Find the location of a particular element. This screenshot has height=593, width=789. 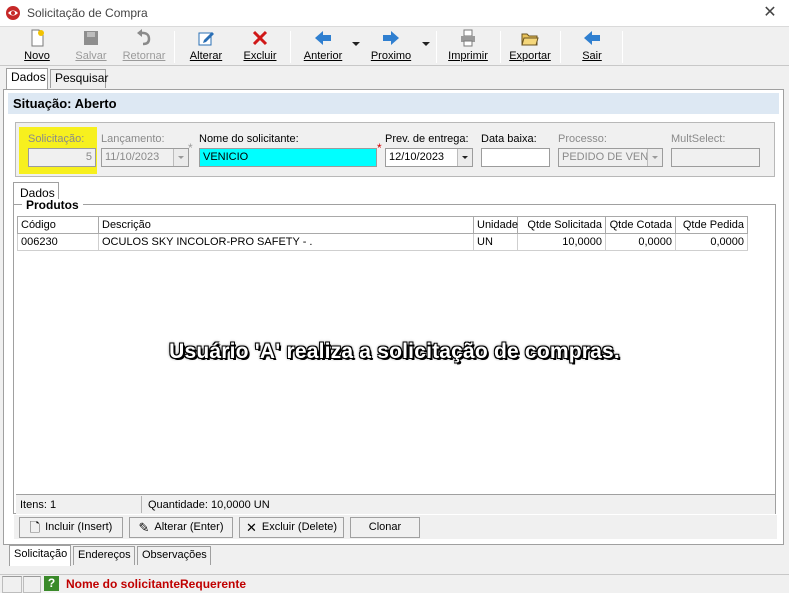

sair-button: Sair is located at coordinates (592, 47).